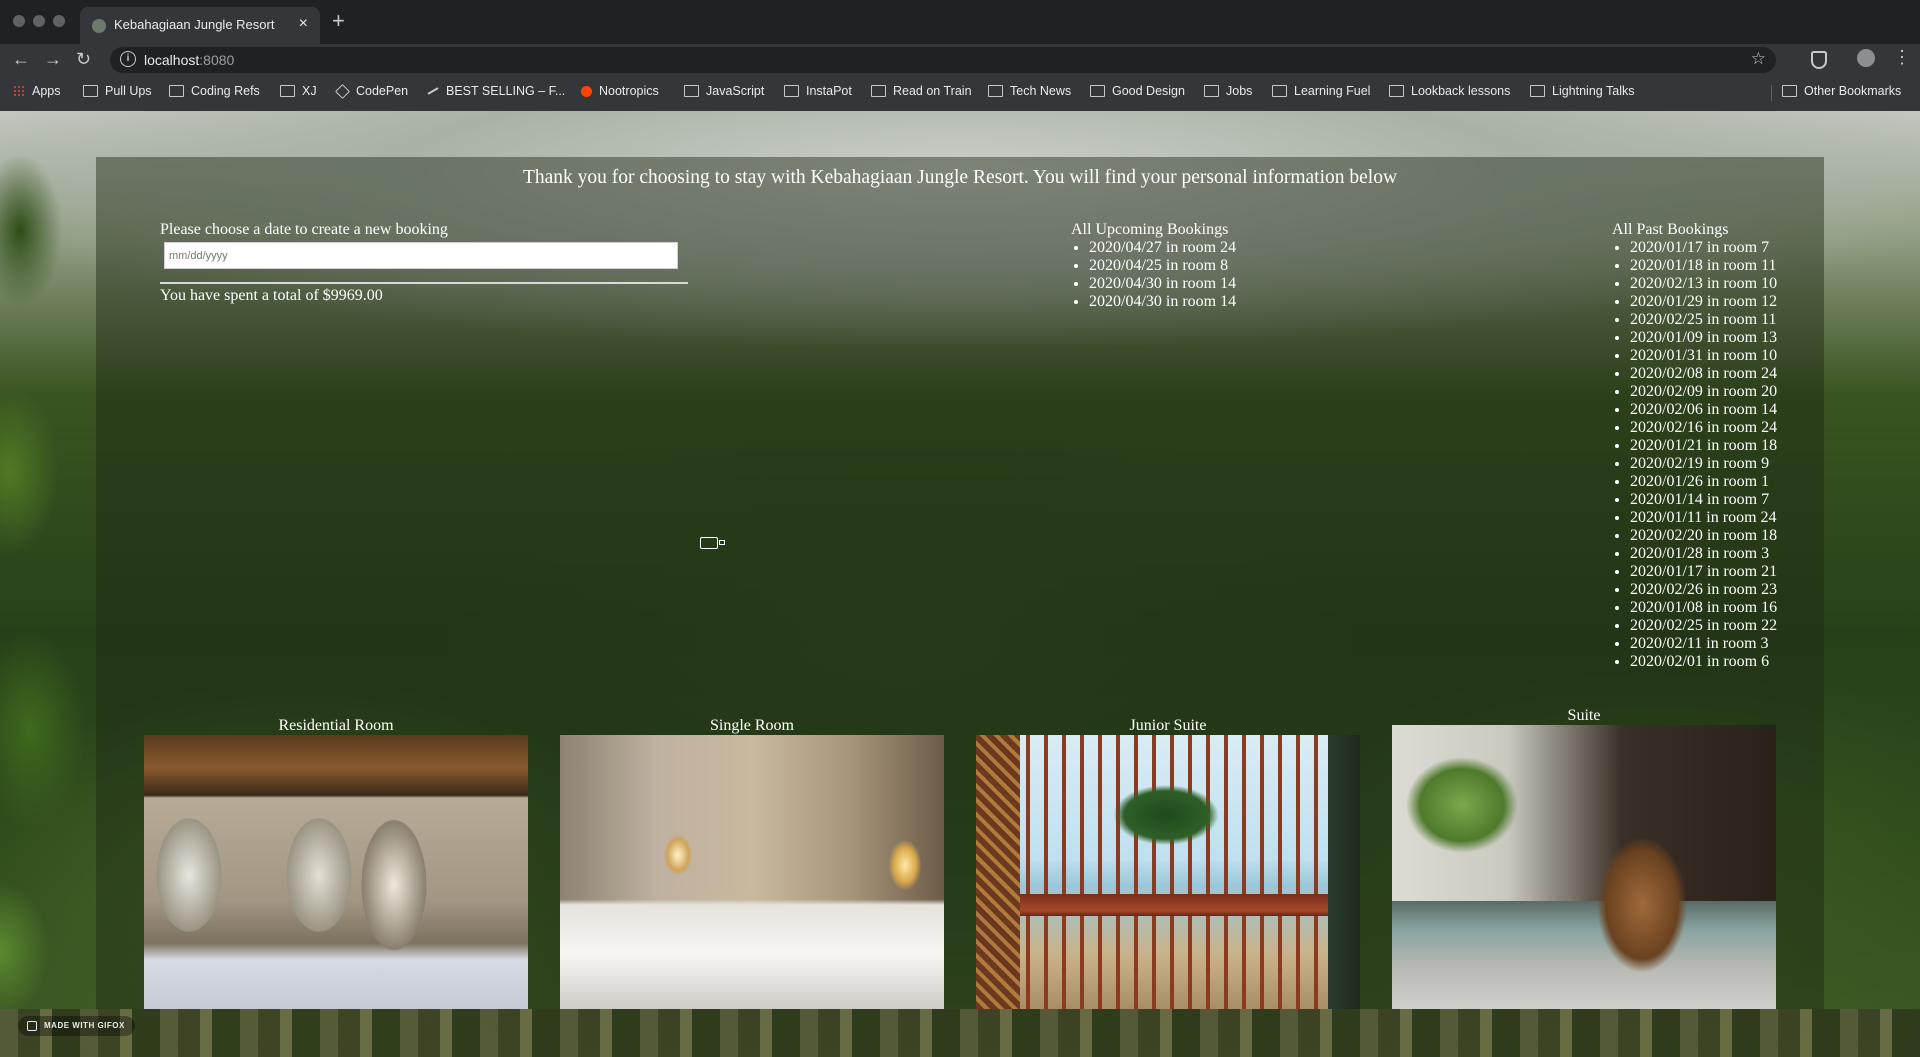  I want to click on bookmark-javascript: JavaScript, so click(724, 91).